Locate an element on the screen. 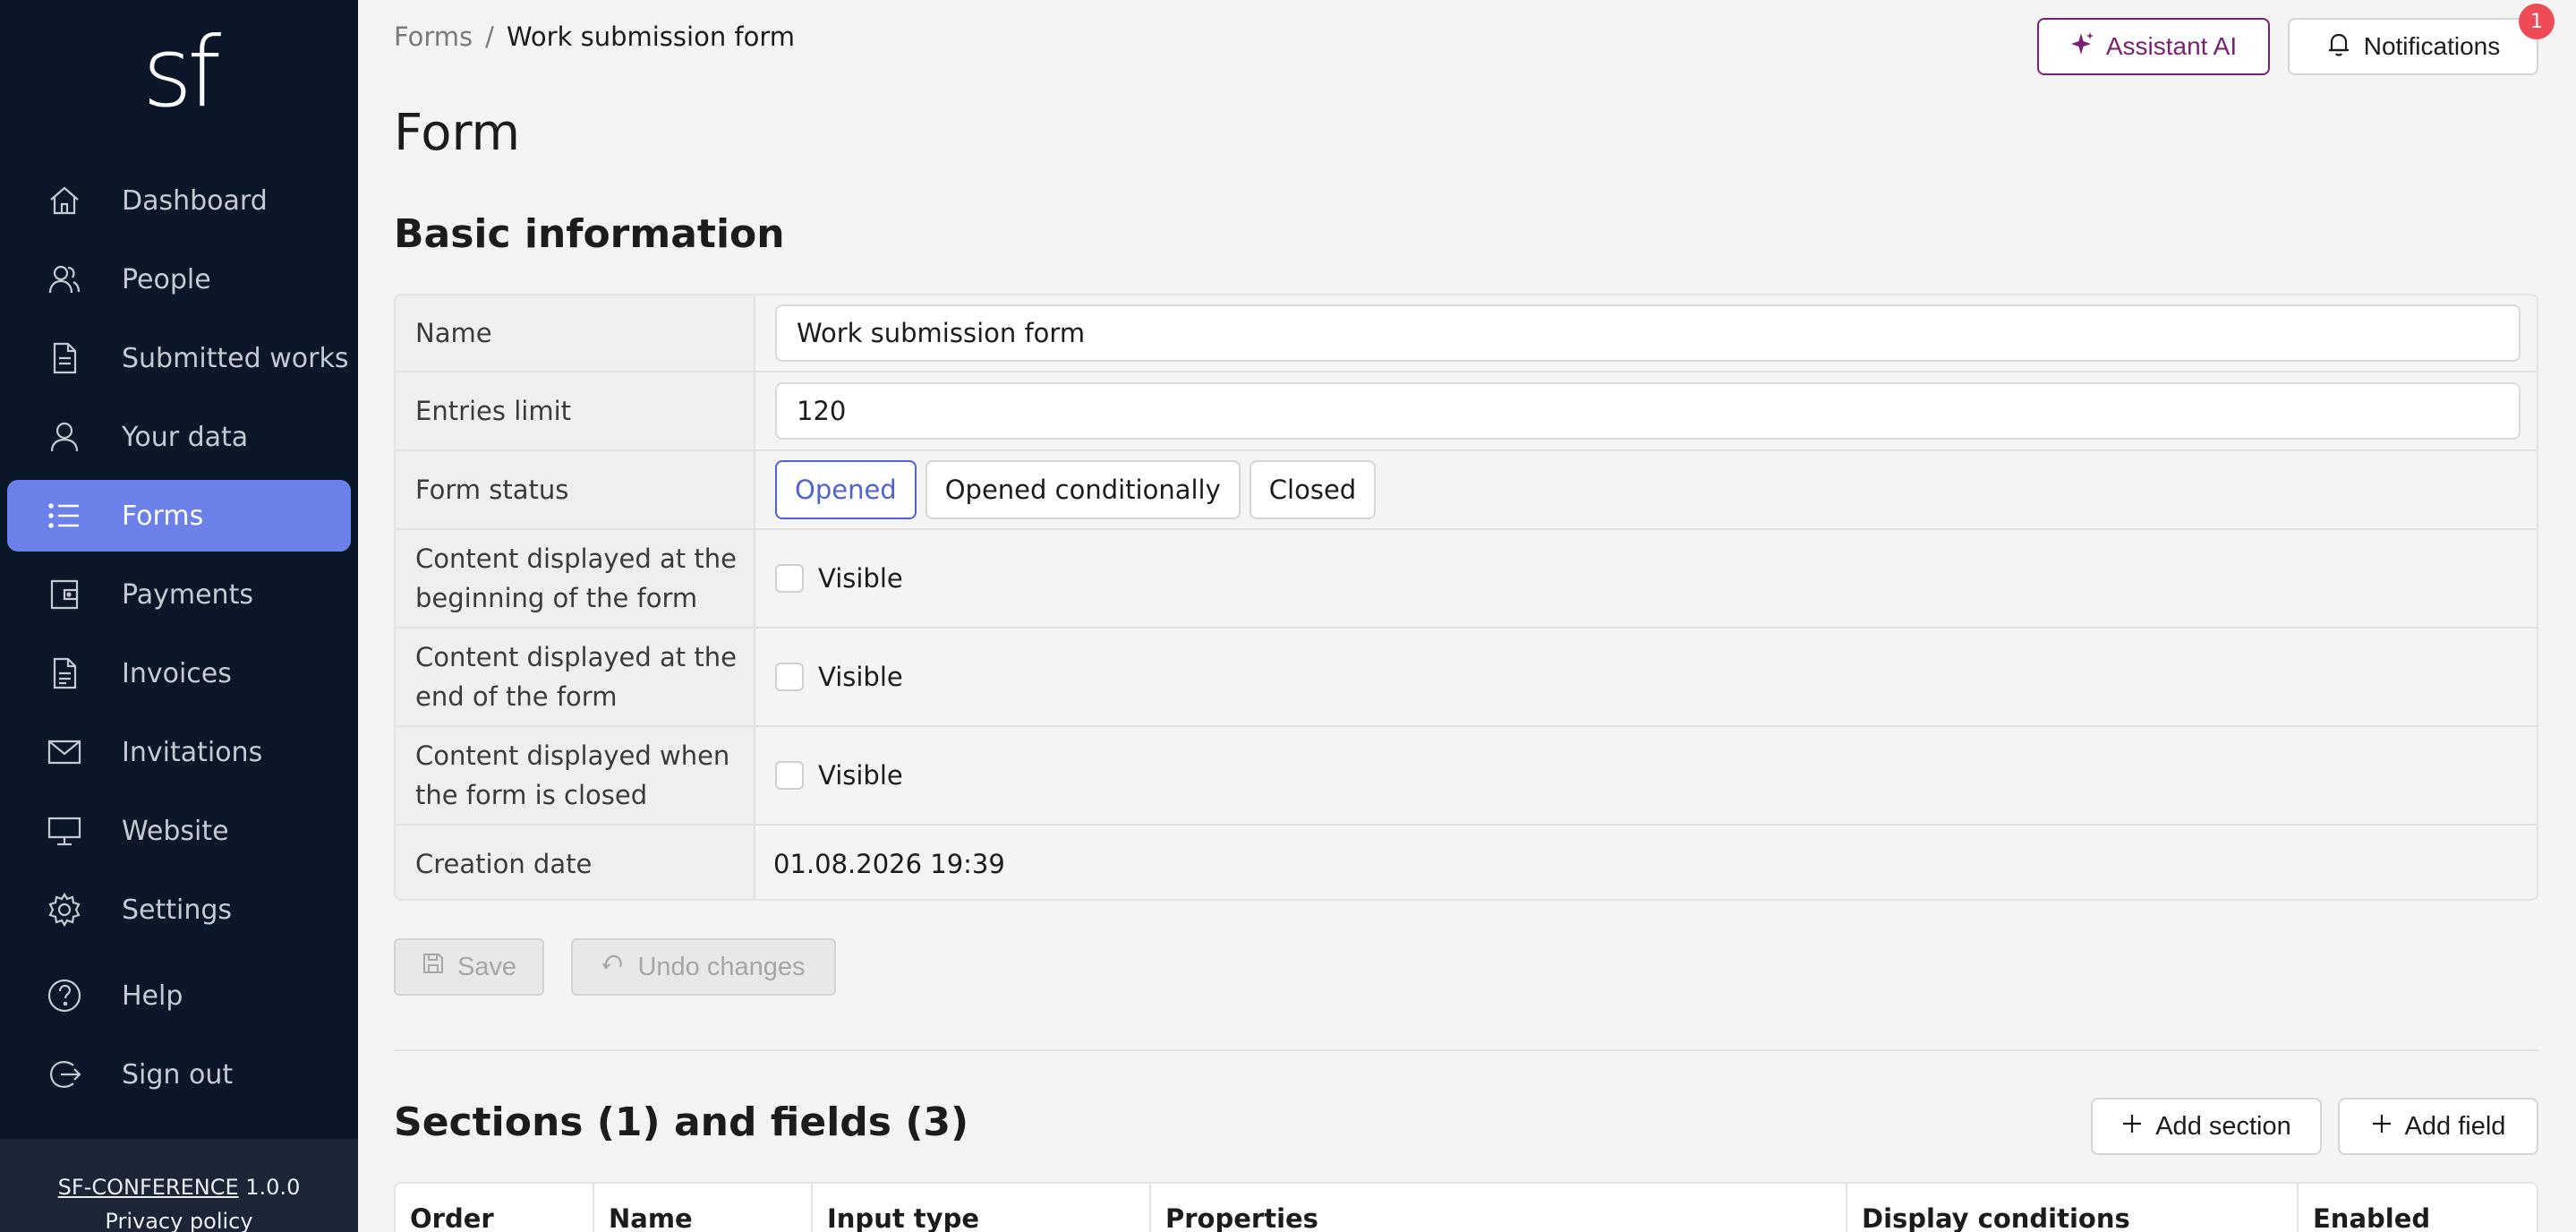  app-version: SF-CONFERENCE 1.0.0 is located at coordinates (179, 1187).